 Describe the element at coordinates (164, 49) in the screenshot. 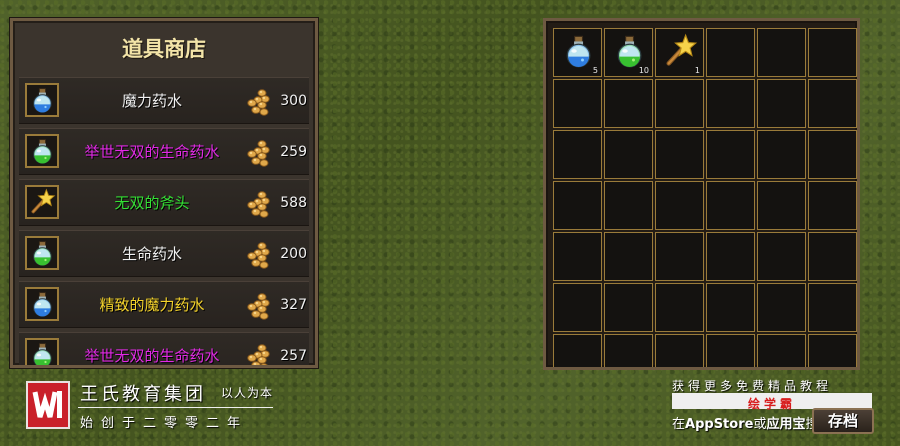

I see `shop-title: 道具商店` at that location.